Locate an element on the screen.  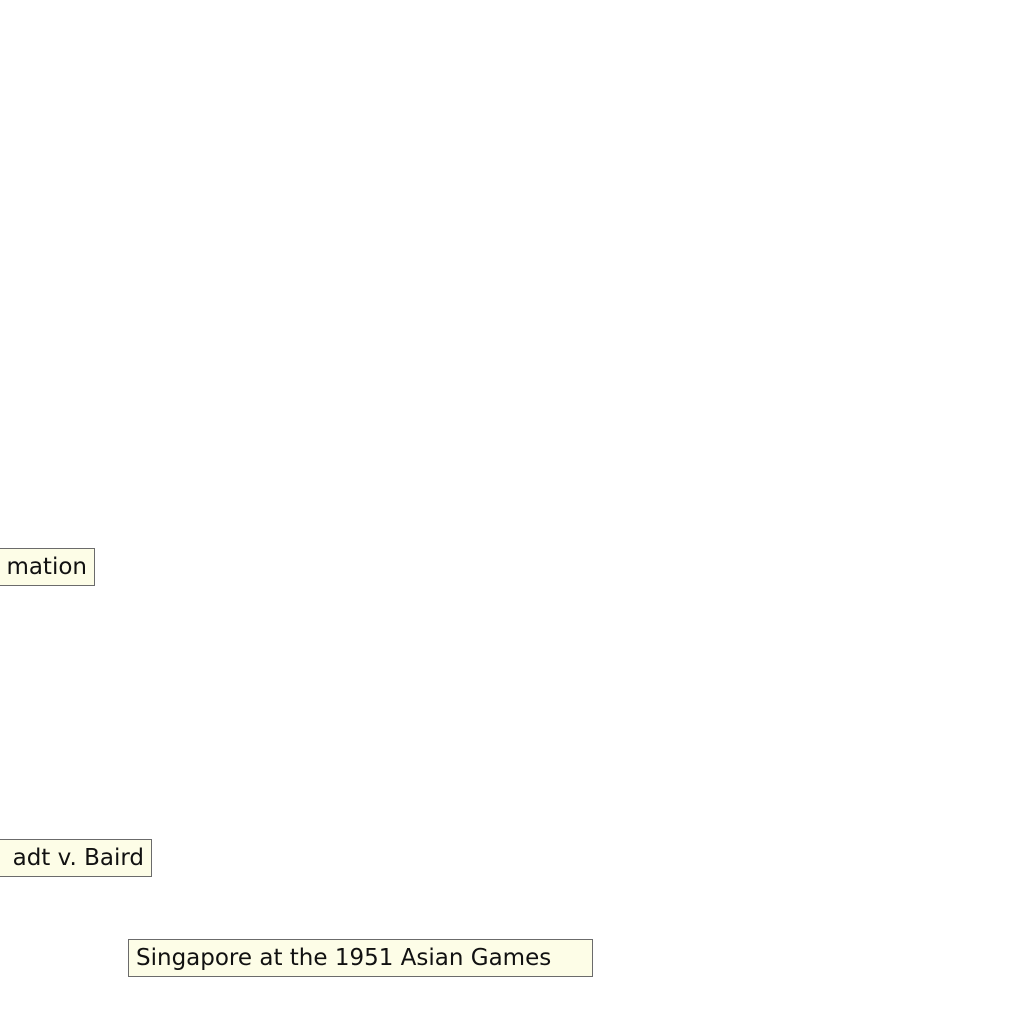
tooltip-label-3: Singapore at the 1951 Asian Games is located at coordinates (360, 958).